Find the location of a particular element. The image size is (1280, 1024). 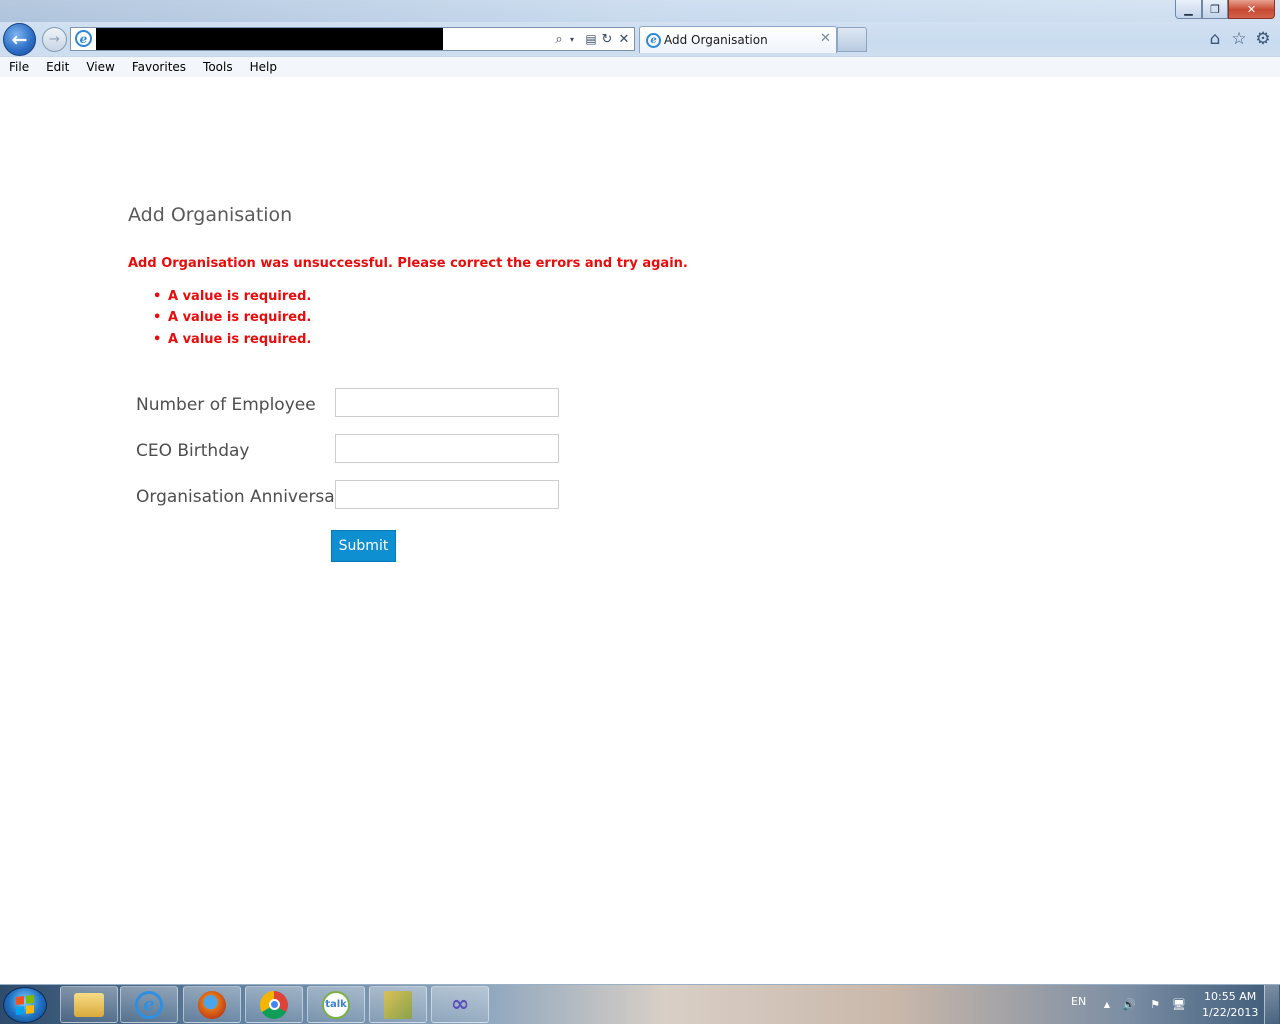

language-indicator: EN is located at coordinates (1078, 1001).